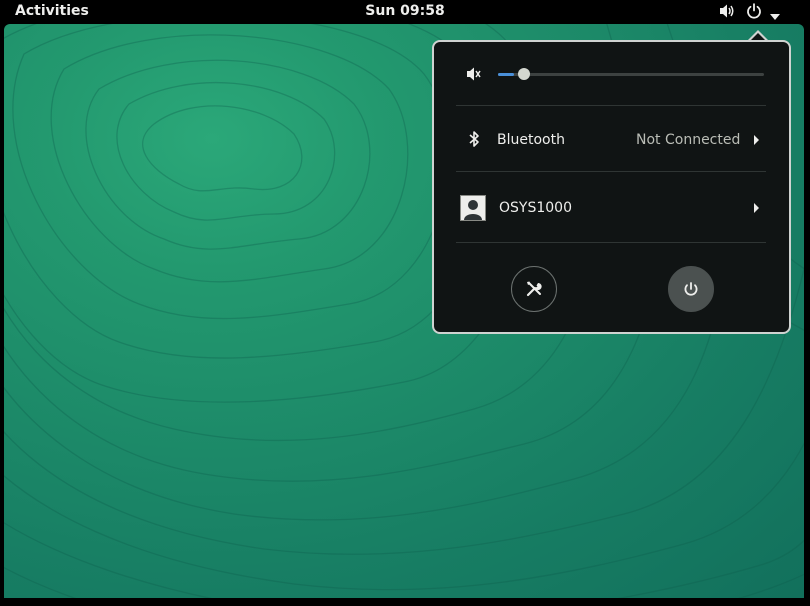 Image resolution: width=810 pixels, height=606 pixels. I want to click on top-bar: Activities Sun 09:58, so click(405, 12).